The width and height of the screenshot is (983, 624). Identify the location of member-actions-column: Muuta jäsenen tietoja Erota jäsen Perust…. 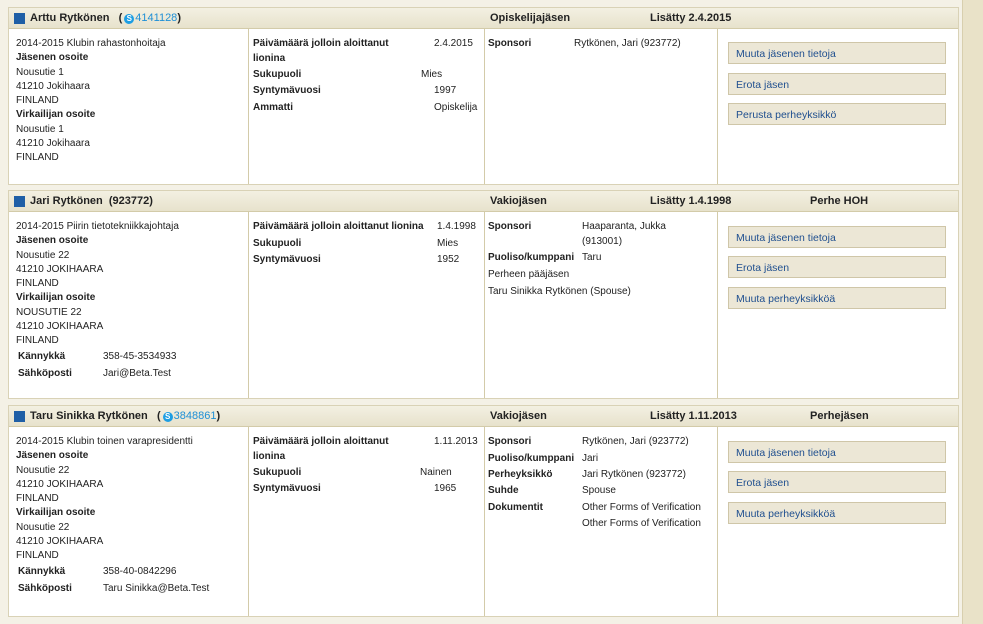
(838, 106).